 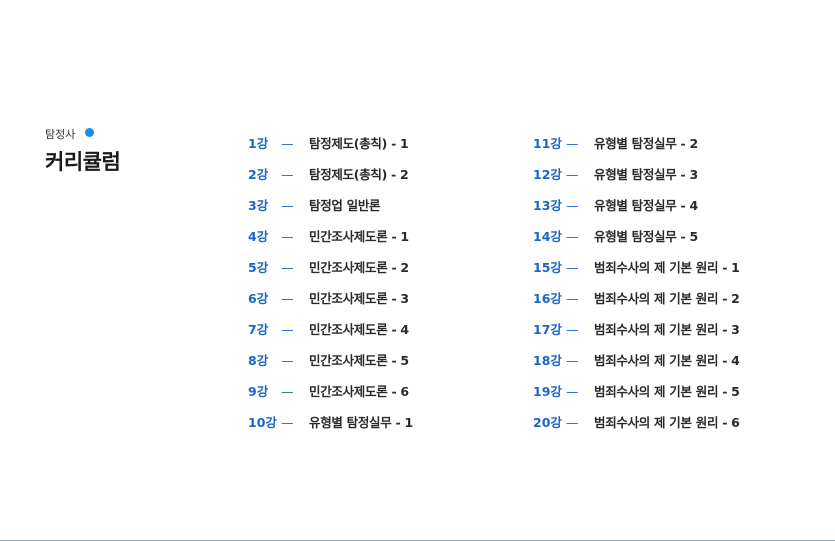 I want to click on lecture-item: 14강 — 유형별 탐정실무 - 5, so click(x=673, y=243).